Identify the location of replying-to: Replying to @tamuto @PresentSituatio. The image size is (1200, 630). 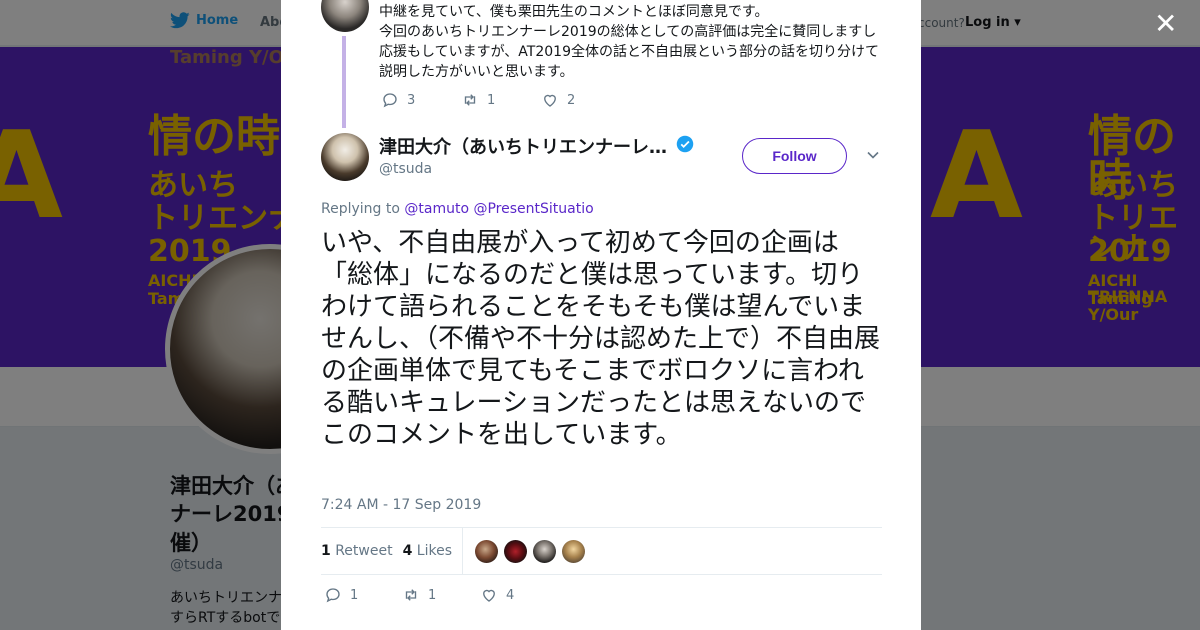
(457, 209).